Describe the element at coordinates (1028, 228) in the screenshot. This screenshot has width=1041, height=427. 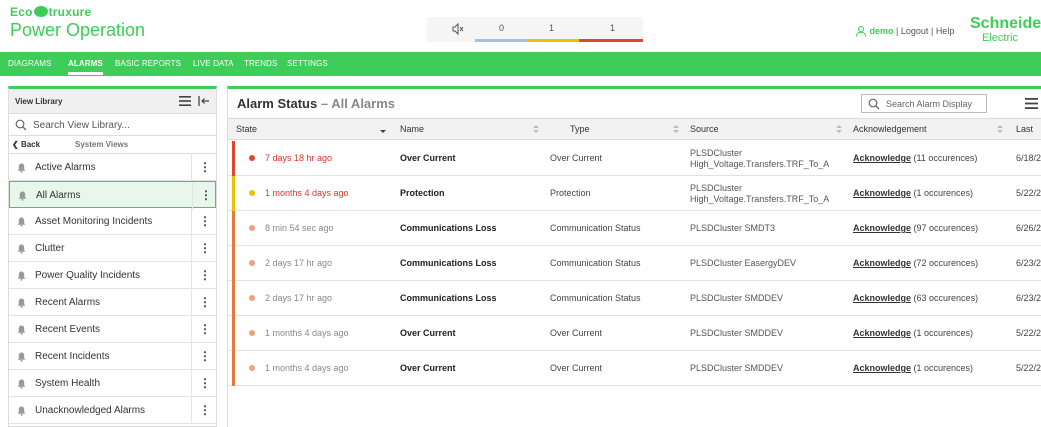
I see `last-cell: 6/26/20` at that location.